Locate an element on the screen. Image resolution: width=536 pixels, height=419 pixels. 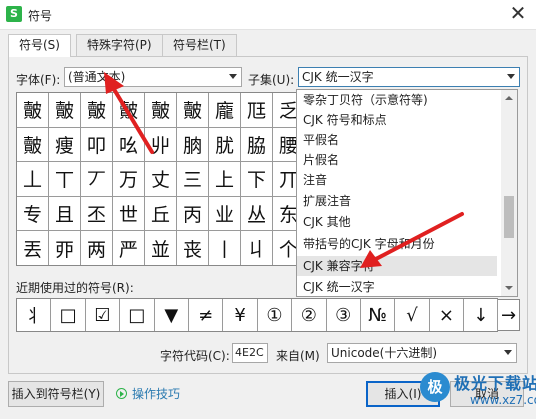
symbol-cell: 丆 is located at coordinates (97, 179).